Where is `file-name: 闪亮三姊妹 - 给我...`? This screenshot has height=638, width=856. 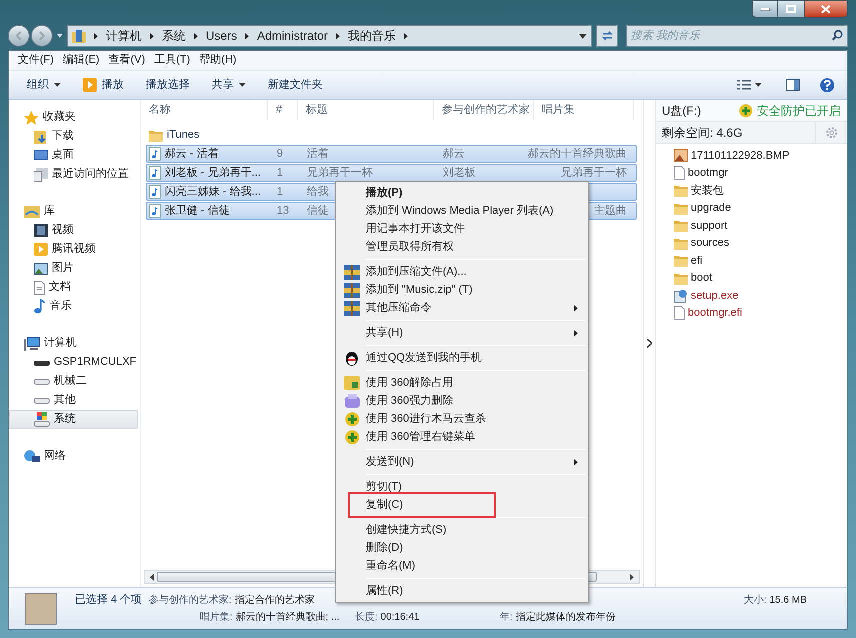 file-name: 闪亮三姊妹 - 给我... is located at coordinates (213, 192).